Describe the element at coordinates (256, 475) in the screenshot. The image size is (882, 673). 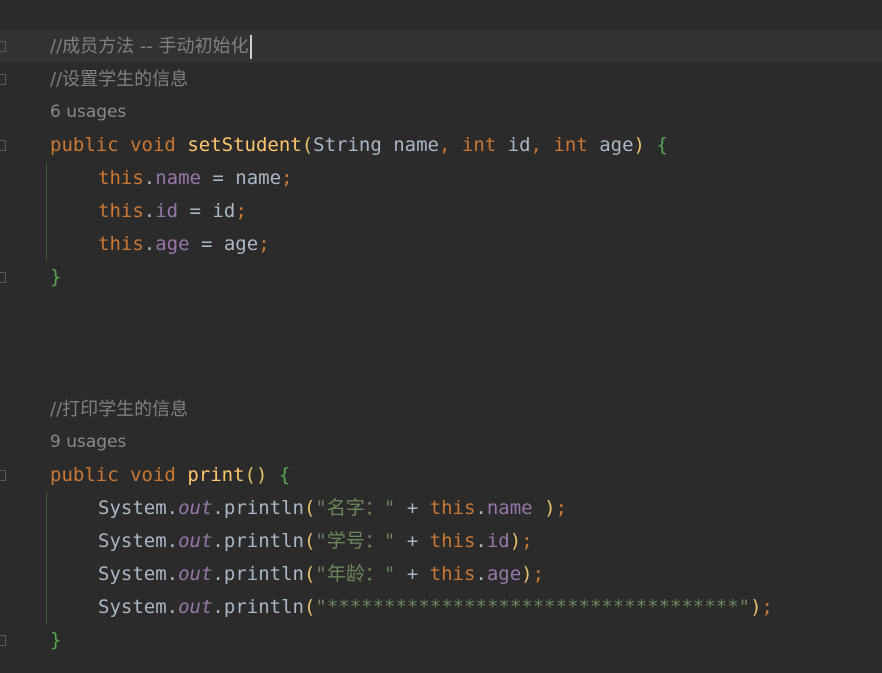
I see `parens: ()` at that location.